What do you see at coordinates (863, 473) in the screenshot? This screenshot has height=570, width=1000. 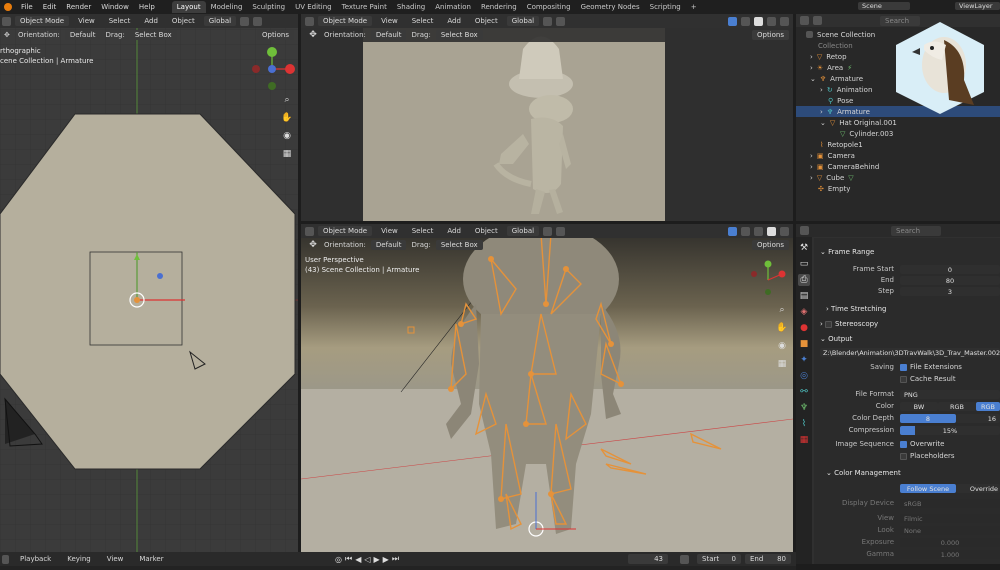 I see `color-management-section: ⌄ Color Management` at bounding box center [863, 473].